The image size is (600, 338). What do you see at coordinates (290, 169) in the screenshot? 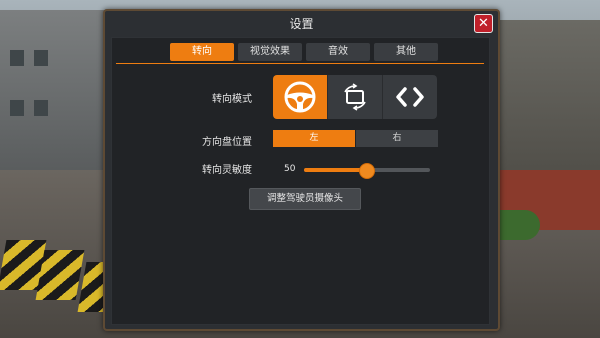
I see `sensitivity-value: 50` at bounding box center [290, 169].